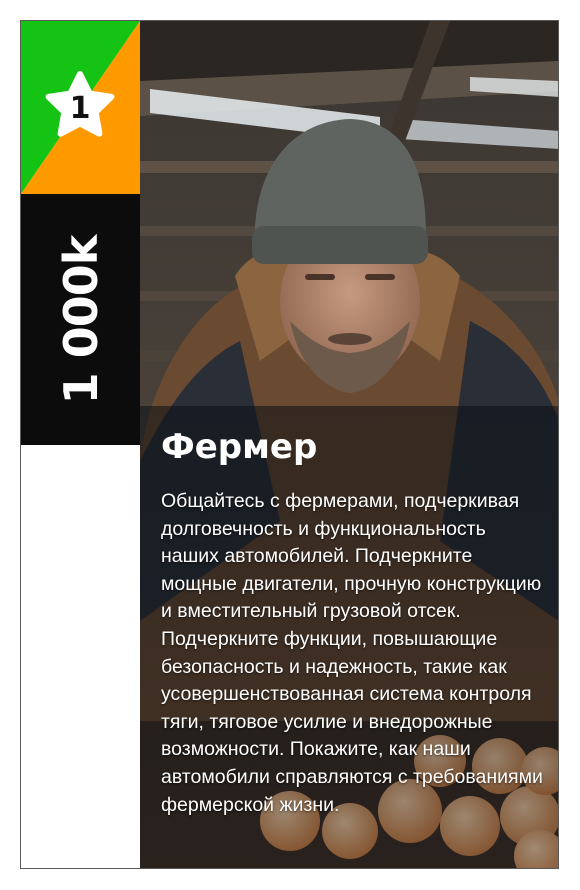 This screenshot has height=890, width=580. I want to click on level-badge-graphic: 1, so click(80, 107).